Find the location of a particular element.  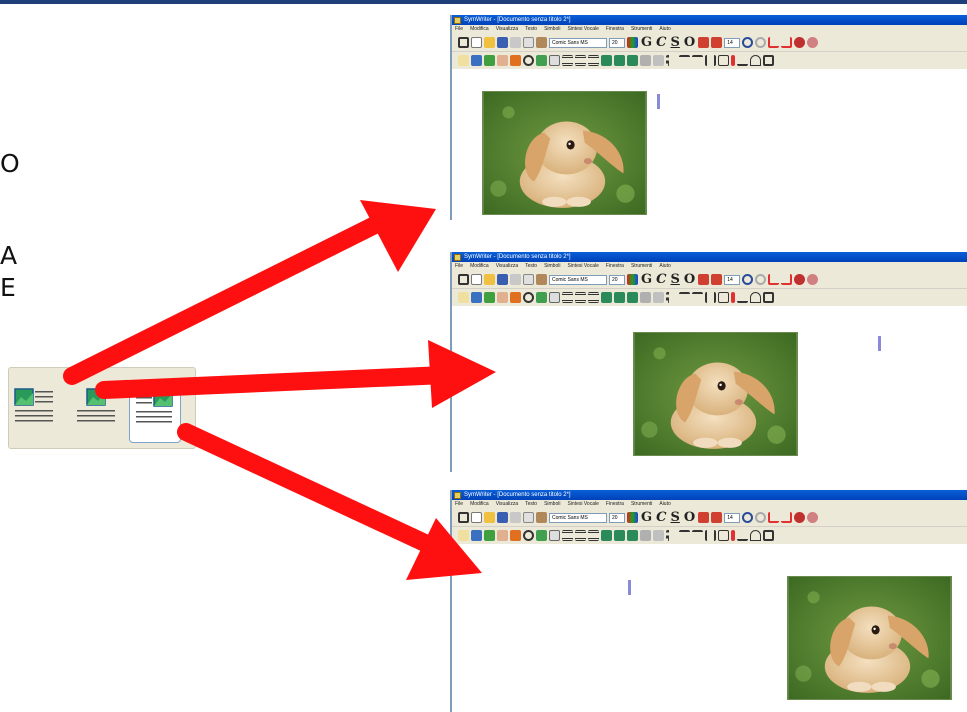

arrow-to-center-window is located at coordinates (295, 374).